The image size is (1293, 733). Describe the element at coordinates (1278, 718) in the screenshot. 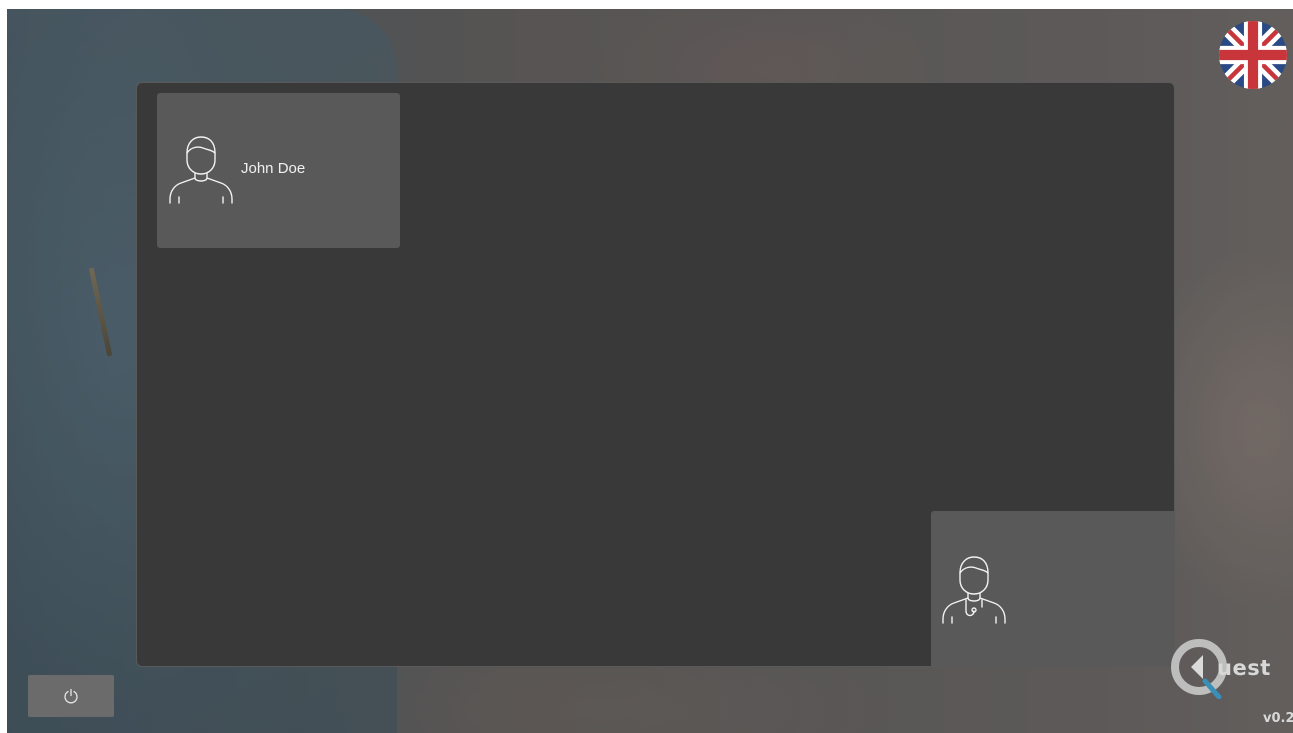

I see `version-label: v0.2` at that location.